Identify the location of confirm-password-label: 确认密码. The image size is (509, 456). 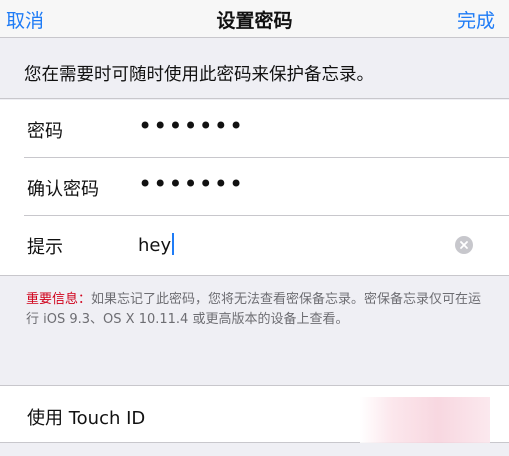
(63, 189).